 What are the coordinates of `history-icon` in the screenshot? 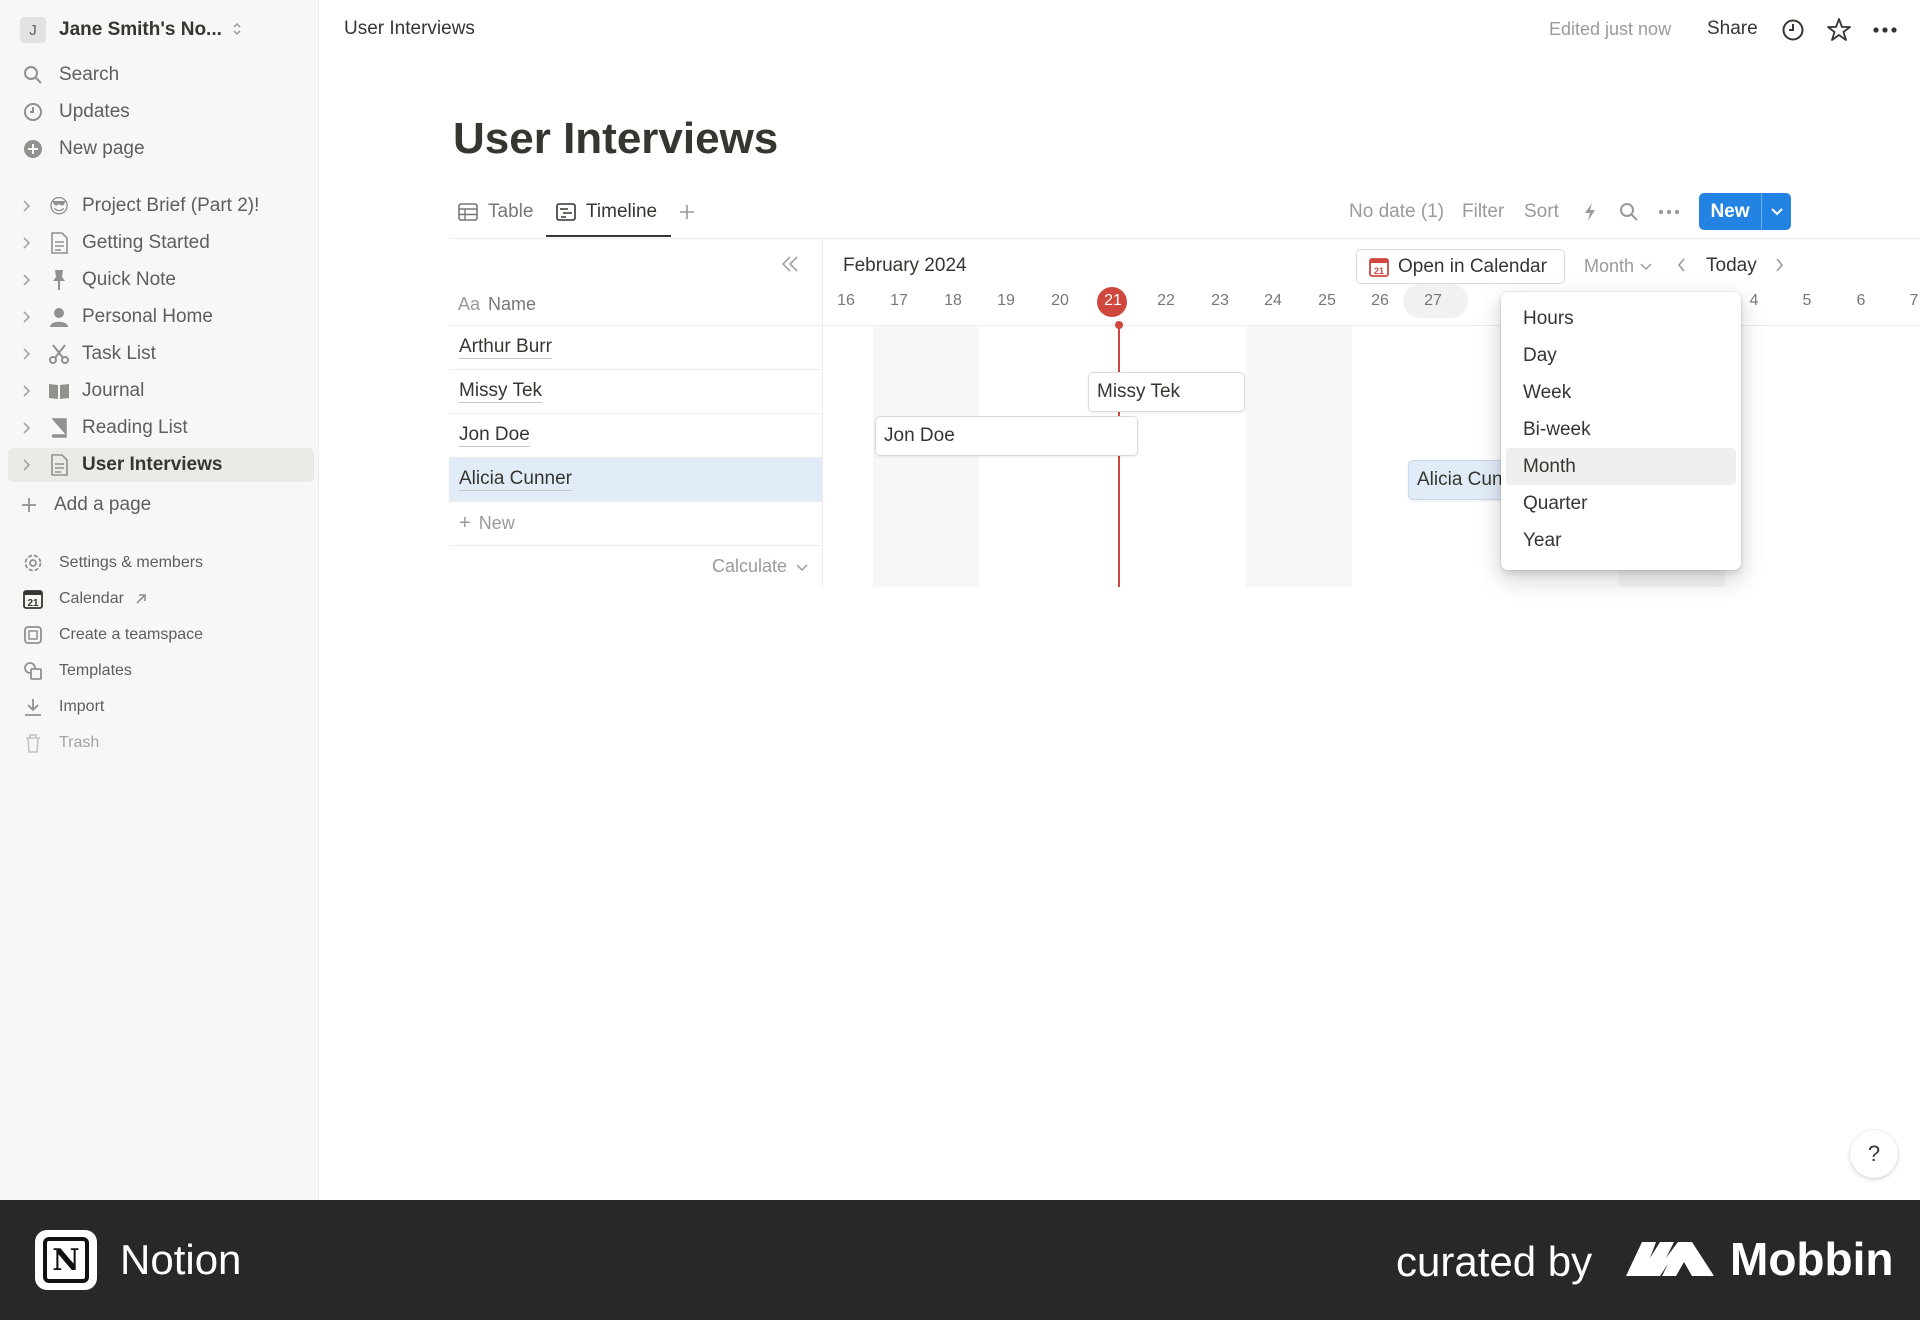 It's located at (1793, 30).